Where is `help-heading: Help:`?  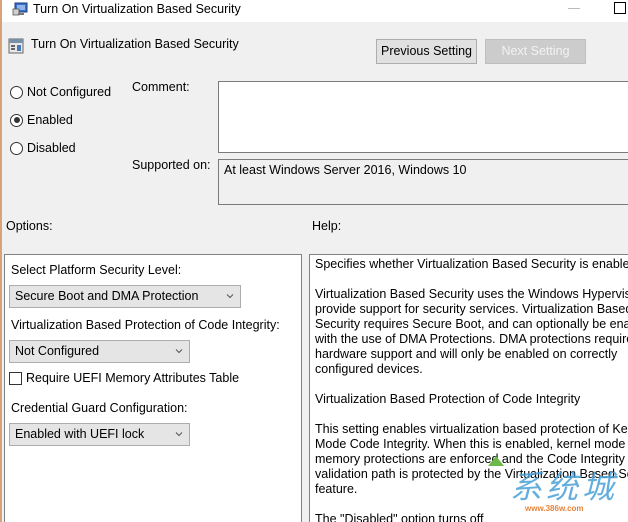 help-heading: Help: is located at coordinates (327, 226).